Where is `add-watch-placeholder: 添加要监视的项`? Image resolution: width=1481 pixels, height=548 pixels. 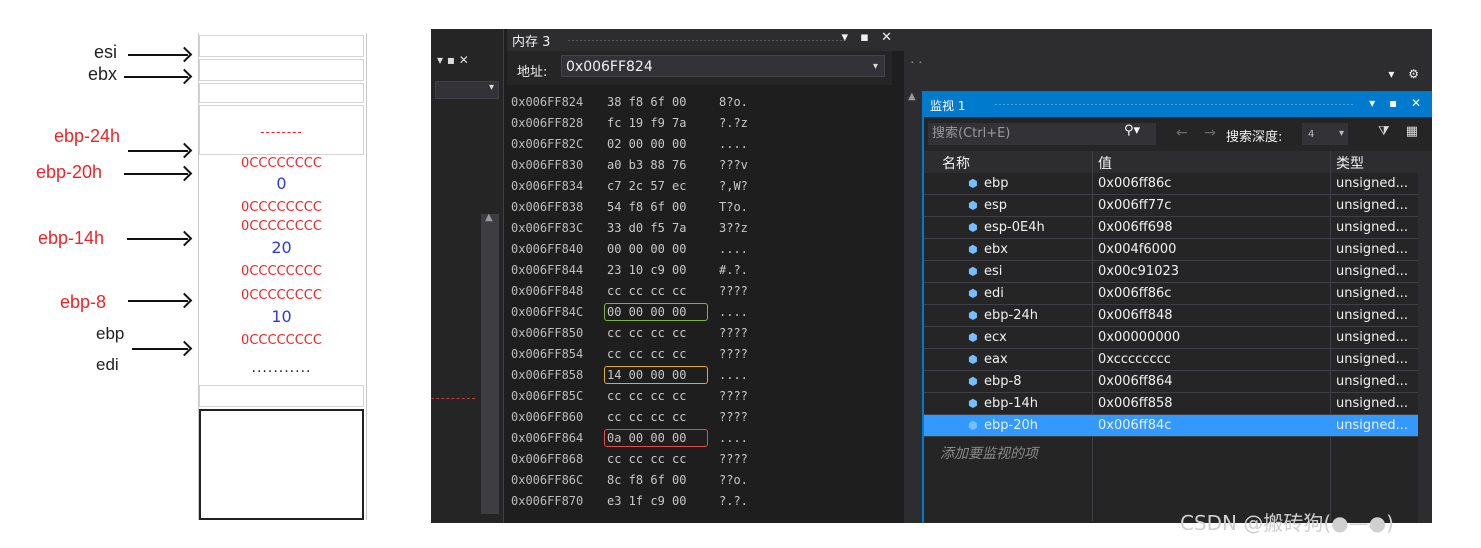 add-watch-placeholder: 添加要监视的项 is located at coordinates (989, 453).